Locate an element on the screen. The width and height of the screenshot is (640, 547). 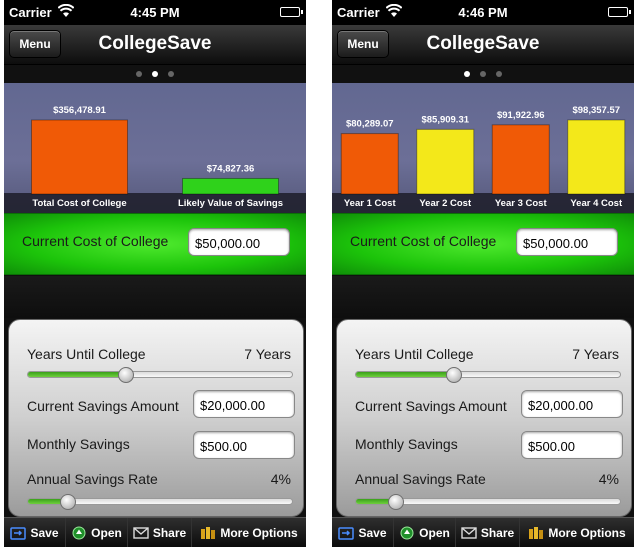
chart-category-label: Year 2 Cost is located at coordinates (445, 203).